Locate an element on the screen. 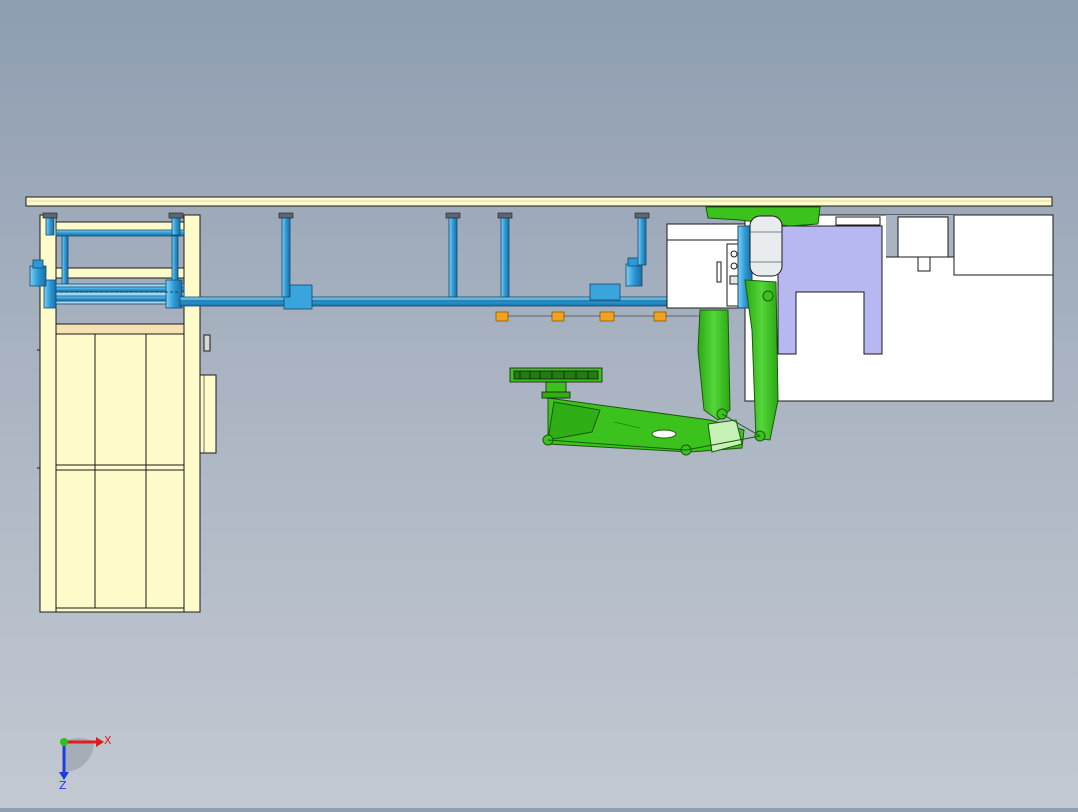 This screenshot has height=812, width=1078. hanger-caps is located at coordinates (346, 215).